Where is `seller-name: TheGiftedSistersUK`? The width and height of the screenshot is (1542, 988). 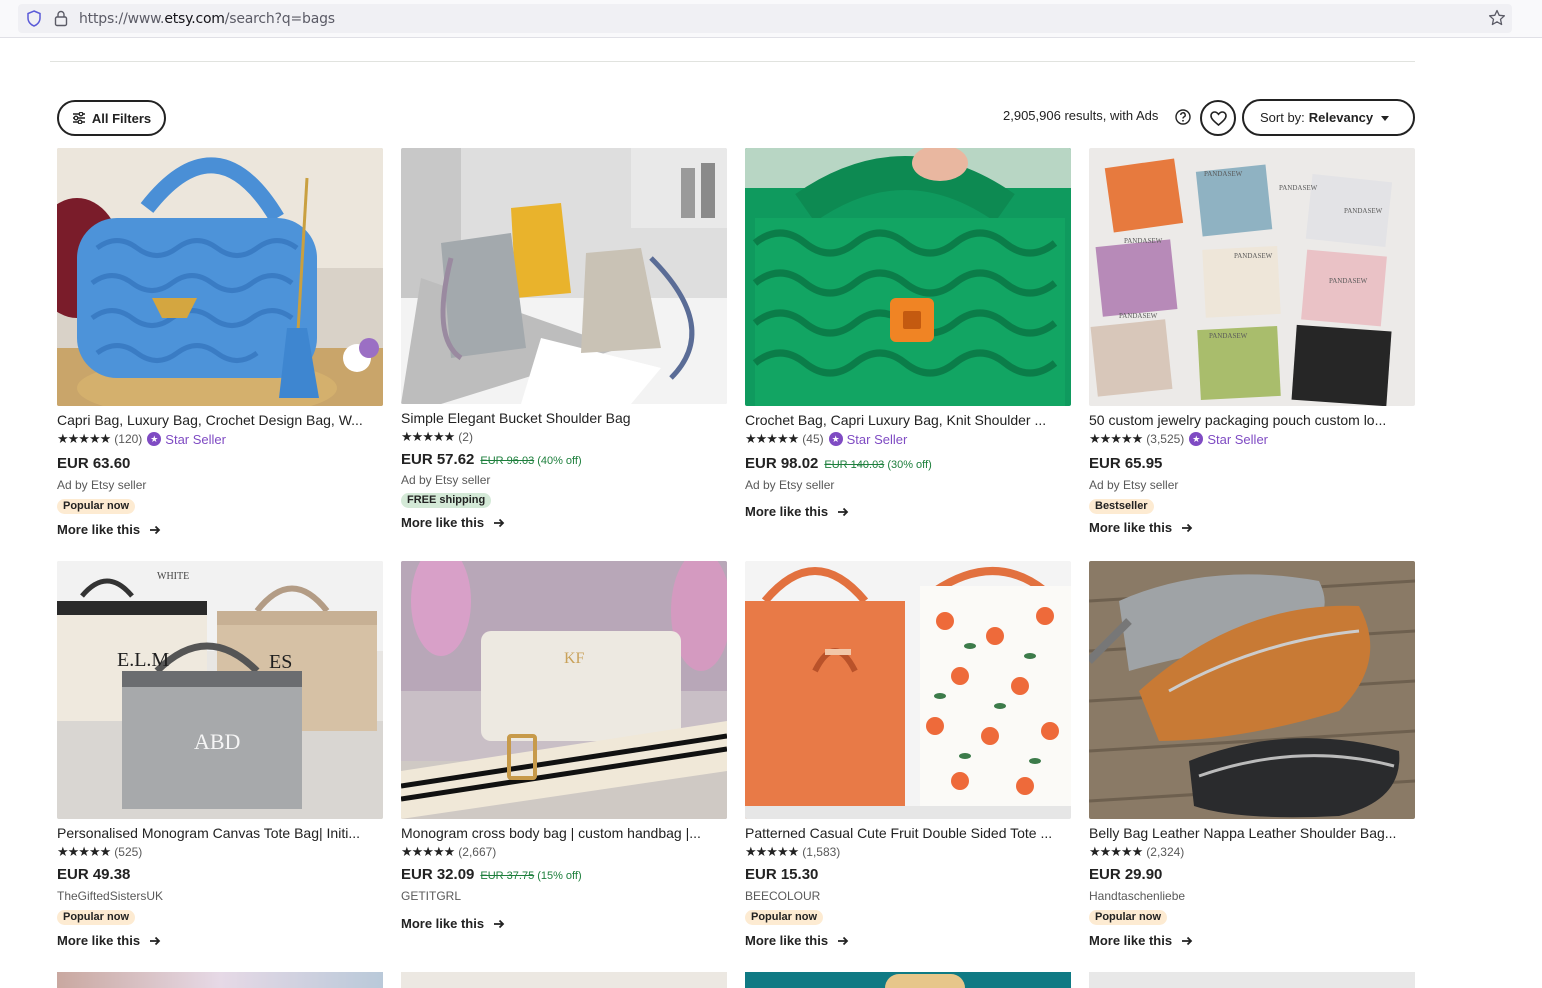
seller-name: TheGiftedSistersUK is located at coordinates (220, 896).